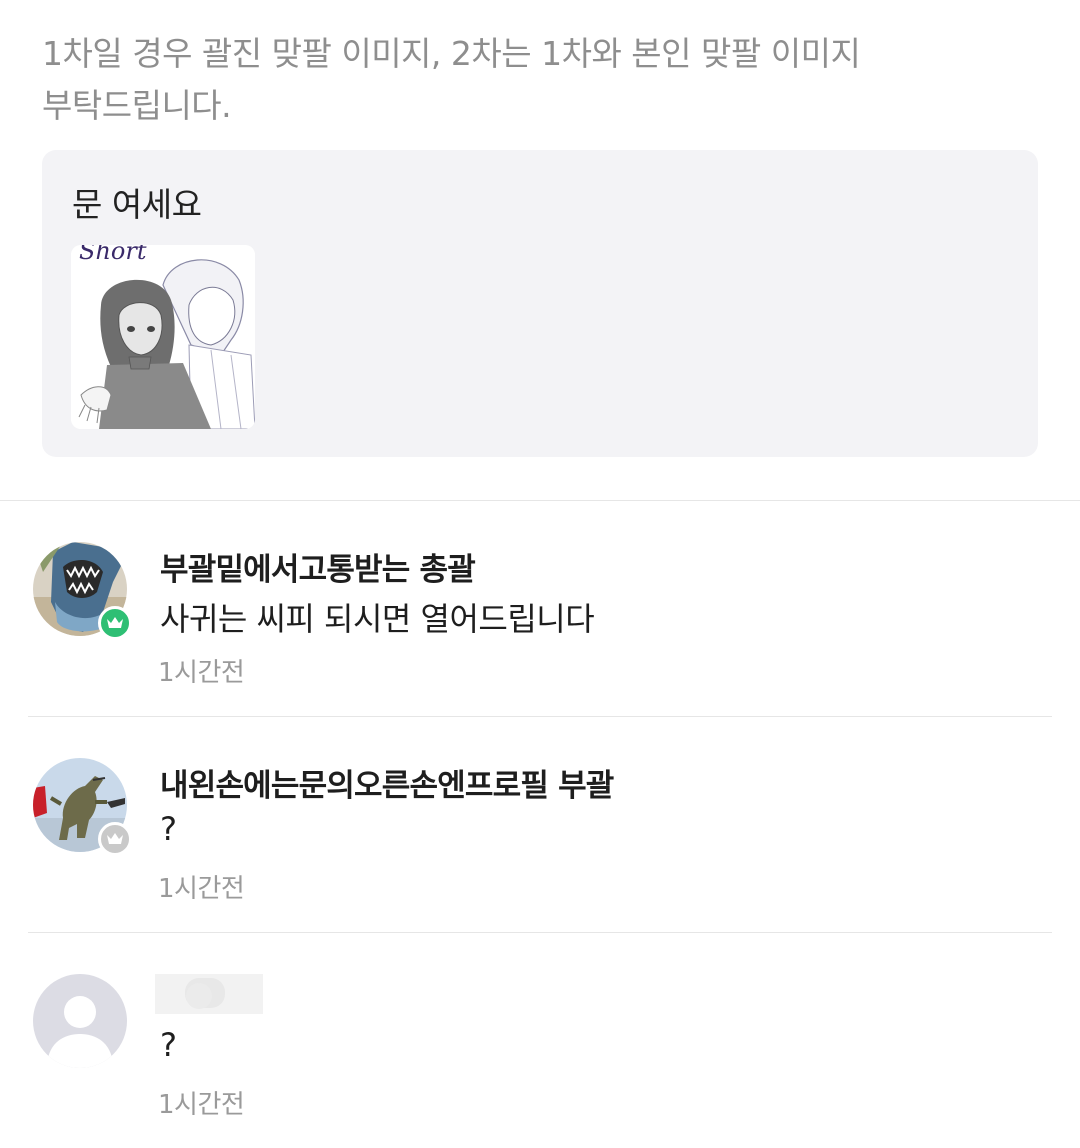 This screenshot has width=1080, height=1148. What do you see at coordinates (451, 53) in the screenshot?
I see `notice-line: 1차일 경우 괄진 맞팔 이미지, 2차는 1차와 본인 맞팔 이미지` at bounding box center [451, 53].